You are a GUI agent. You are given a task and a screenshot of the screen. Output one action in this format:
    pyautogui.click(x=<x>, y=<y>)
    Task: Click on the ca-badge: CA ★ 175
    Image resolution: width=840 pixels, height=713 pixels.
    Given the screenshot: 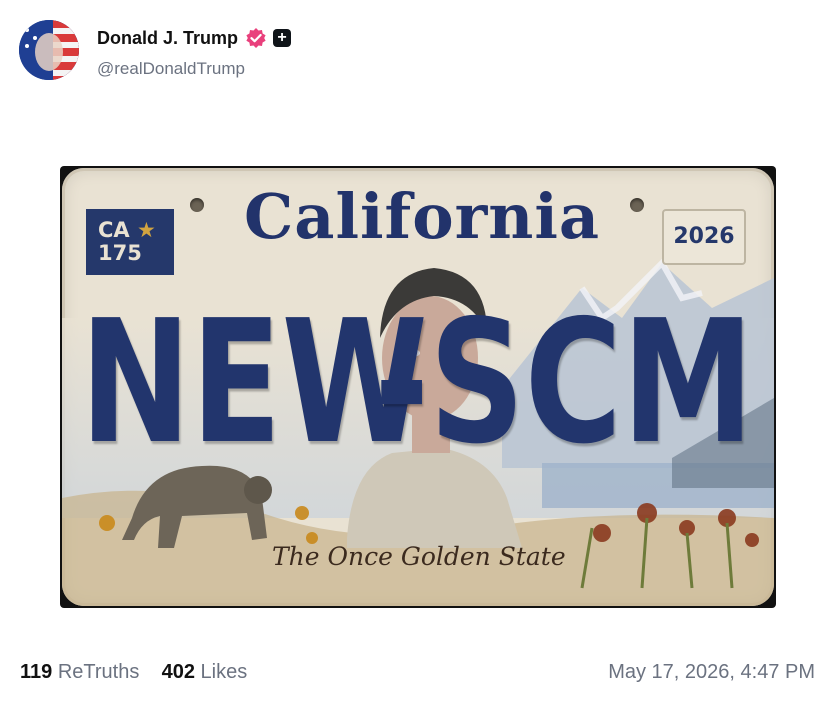 What is the action you would take?
    pyautogui.click(x=130, y=242)
    